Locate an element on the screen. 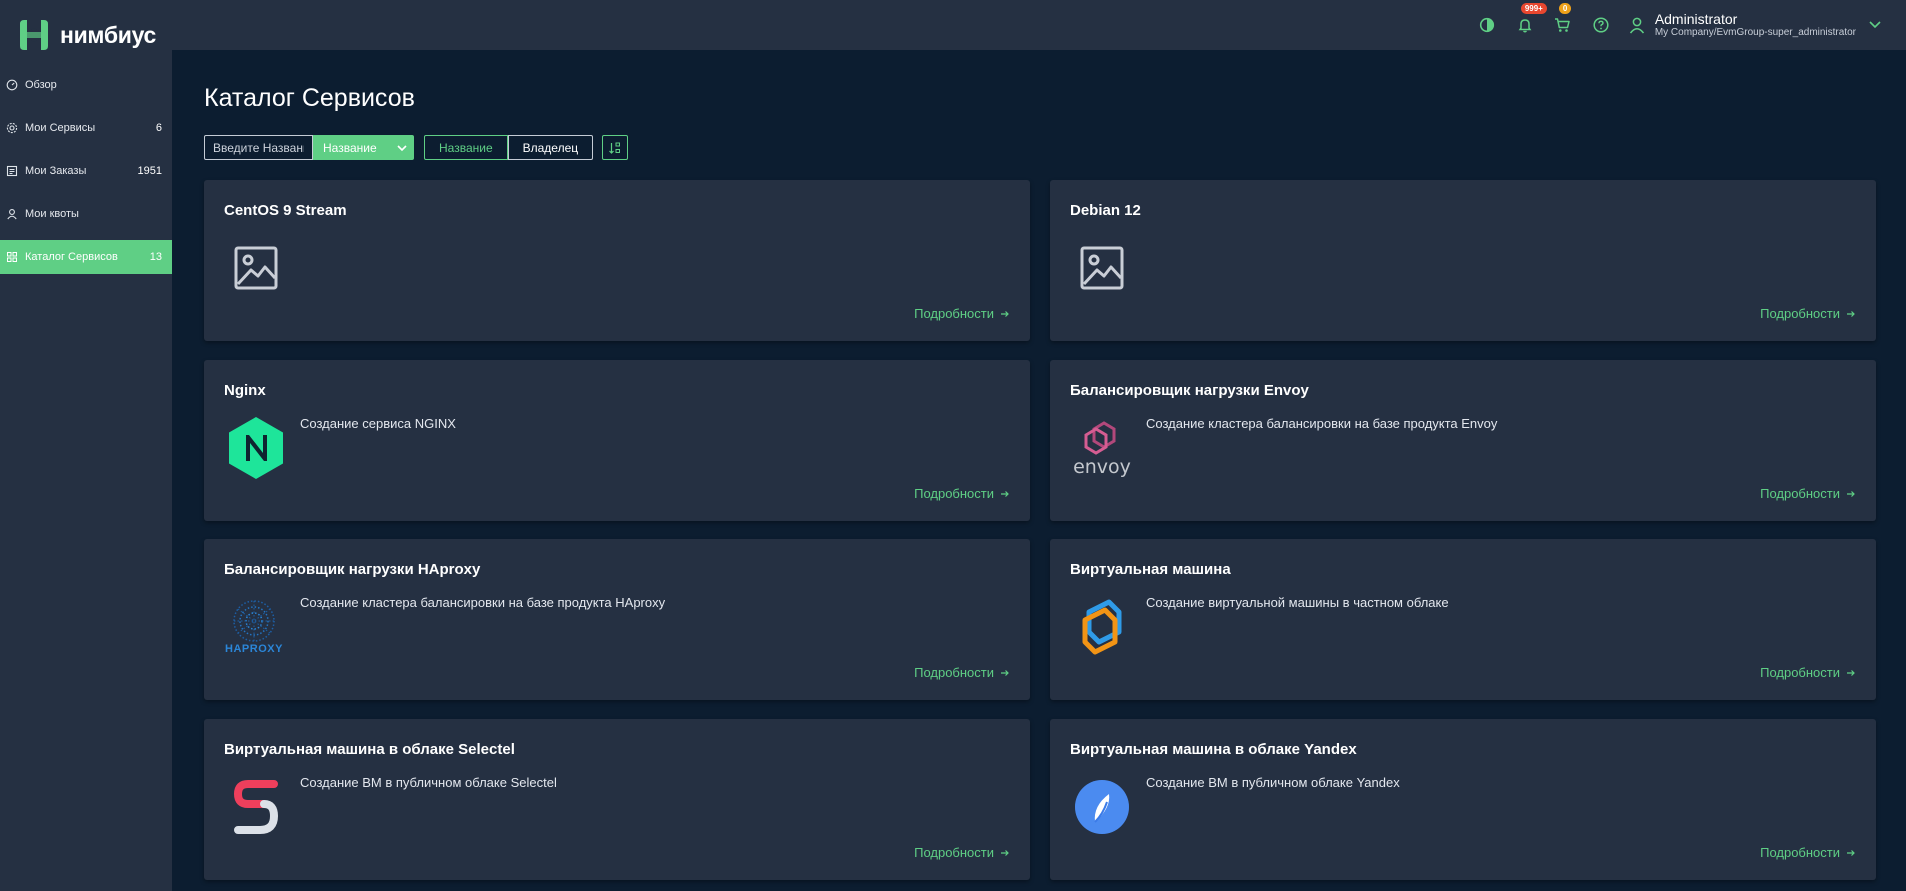 The width and height of the screenshot is (1906, 891). search-input is located at coordinates (258, 147).